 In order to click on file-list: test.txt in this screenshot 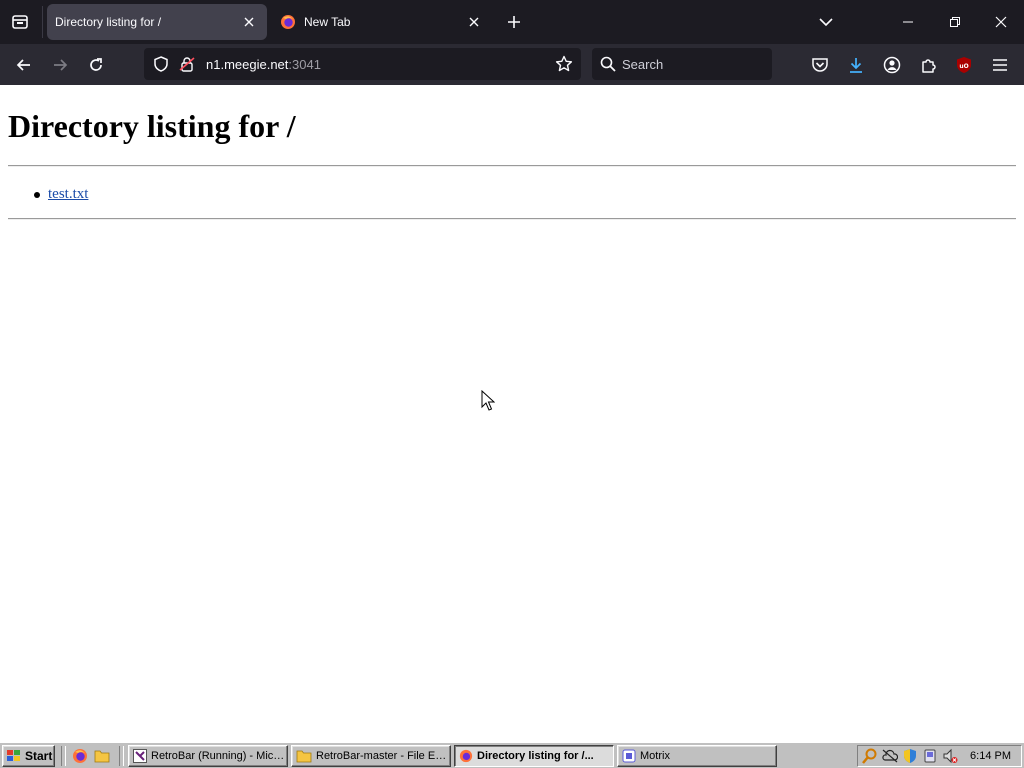, I will do `click(60, 194)`.